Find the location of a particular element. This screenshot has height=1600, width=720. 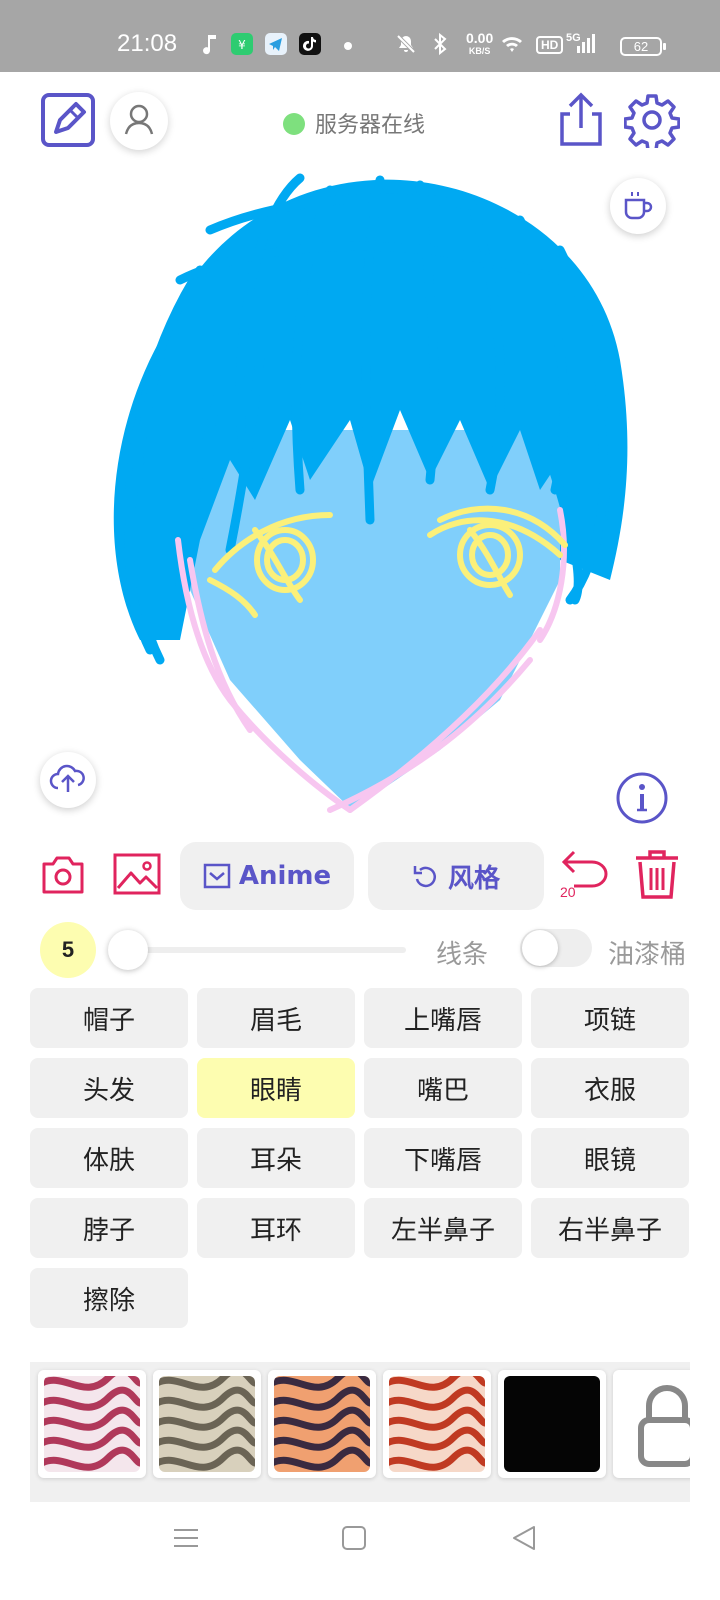

server-status-text: 服务器在线 is located at coordinates (370, 125).